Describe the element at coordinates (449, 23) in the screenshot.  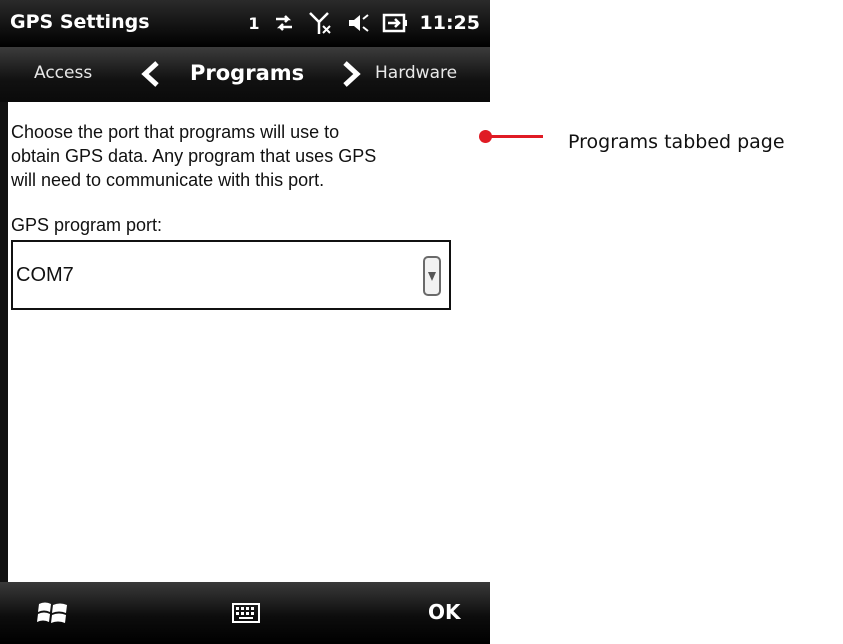
I see `clock: 11:25` at that location.